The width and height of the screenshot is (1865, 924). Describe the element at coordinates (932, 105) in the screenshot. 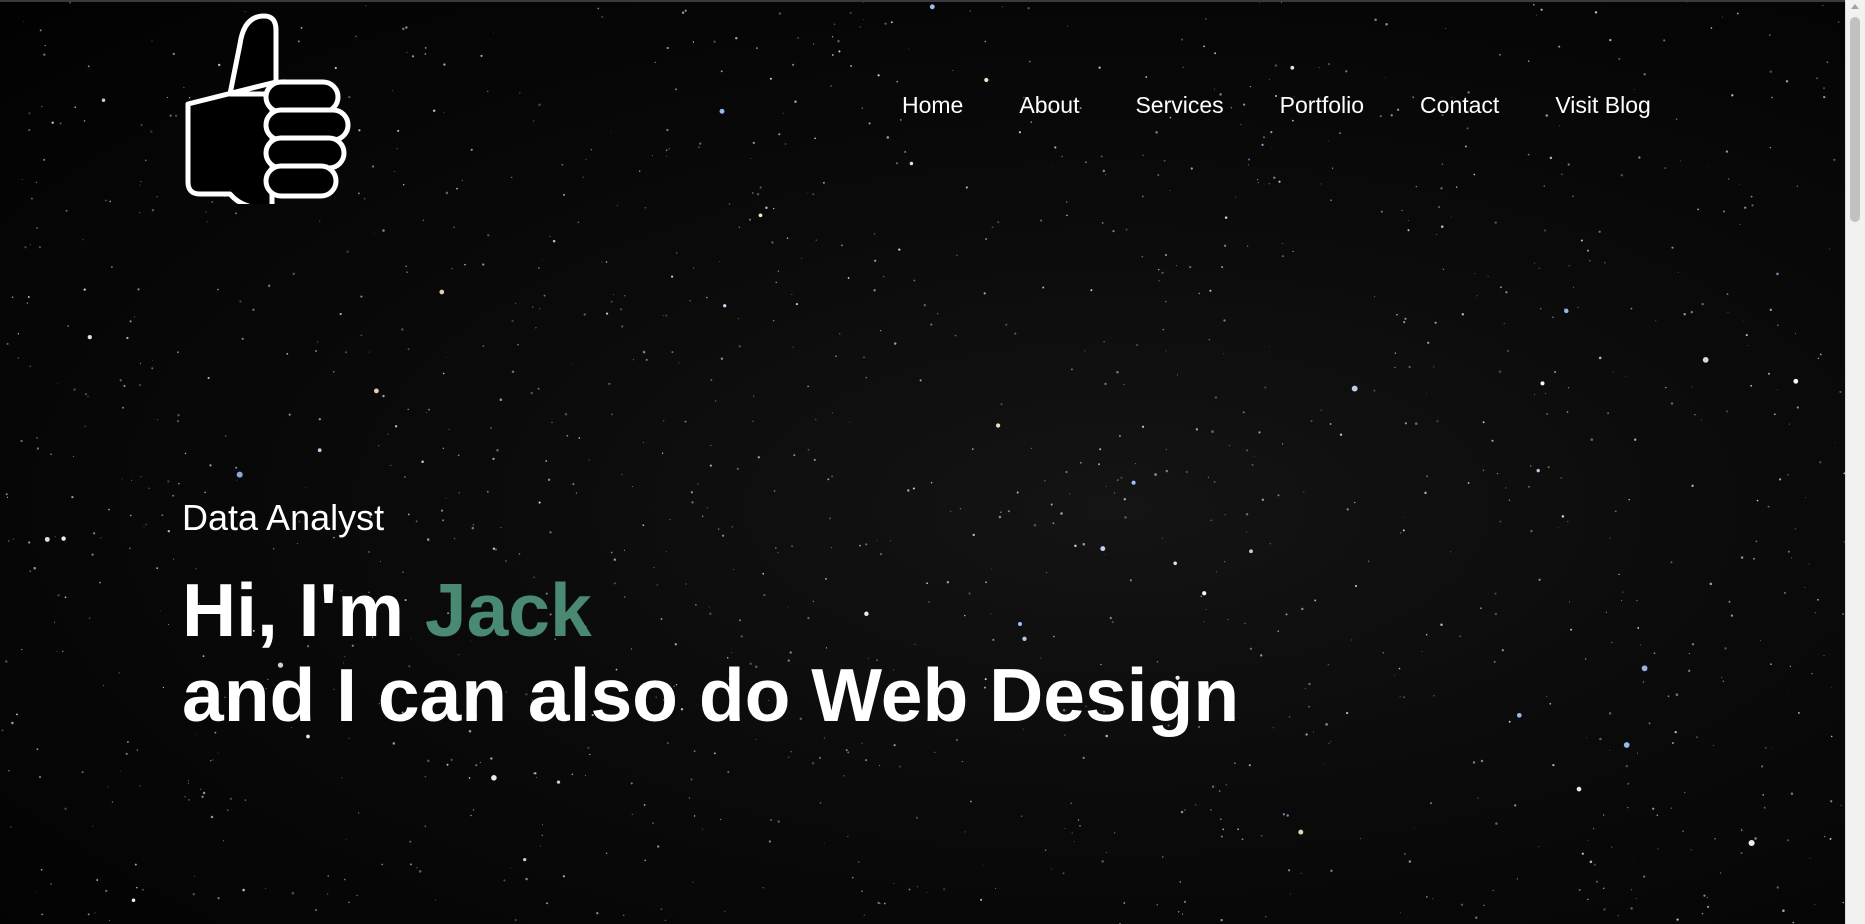

I see `nav-home: Home` at that location.